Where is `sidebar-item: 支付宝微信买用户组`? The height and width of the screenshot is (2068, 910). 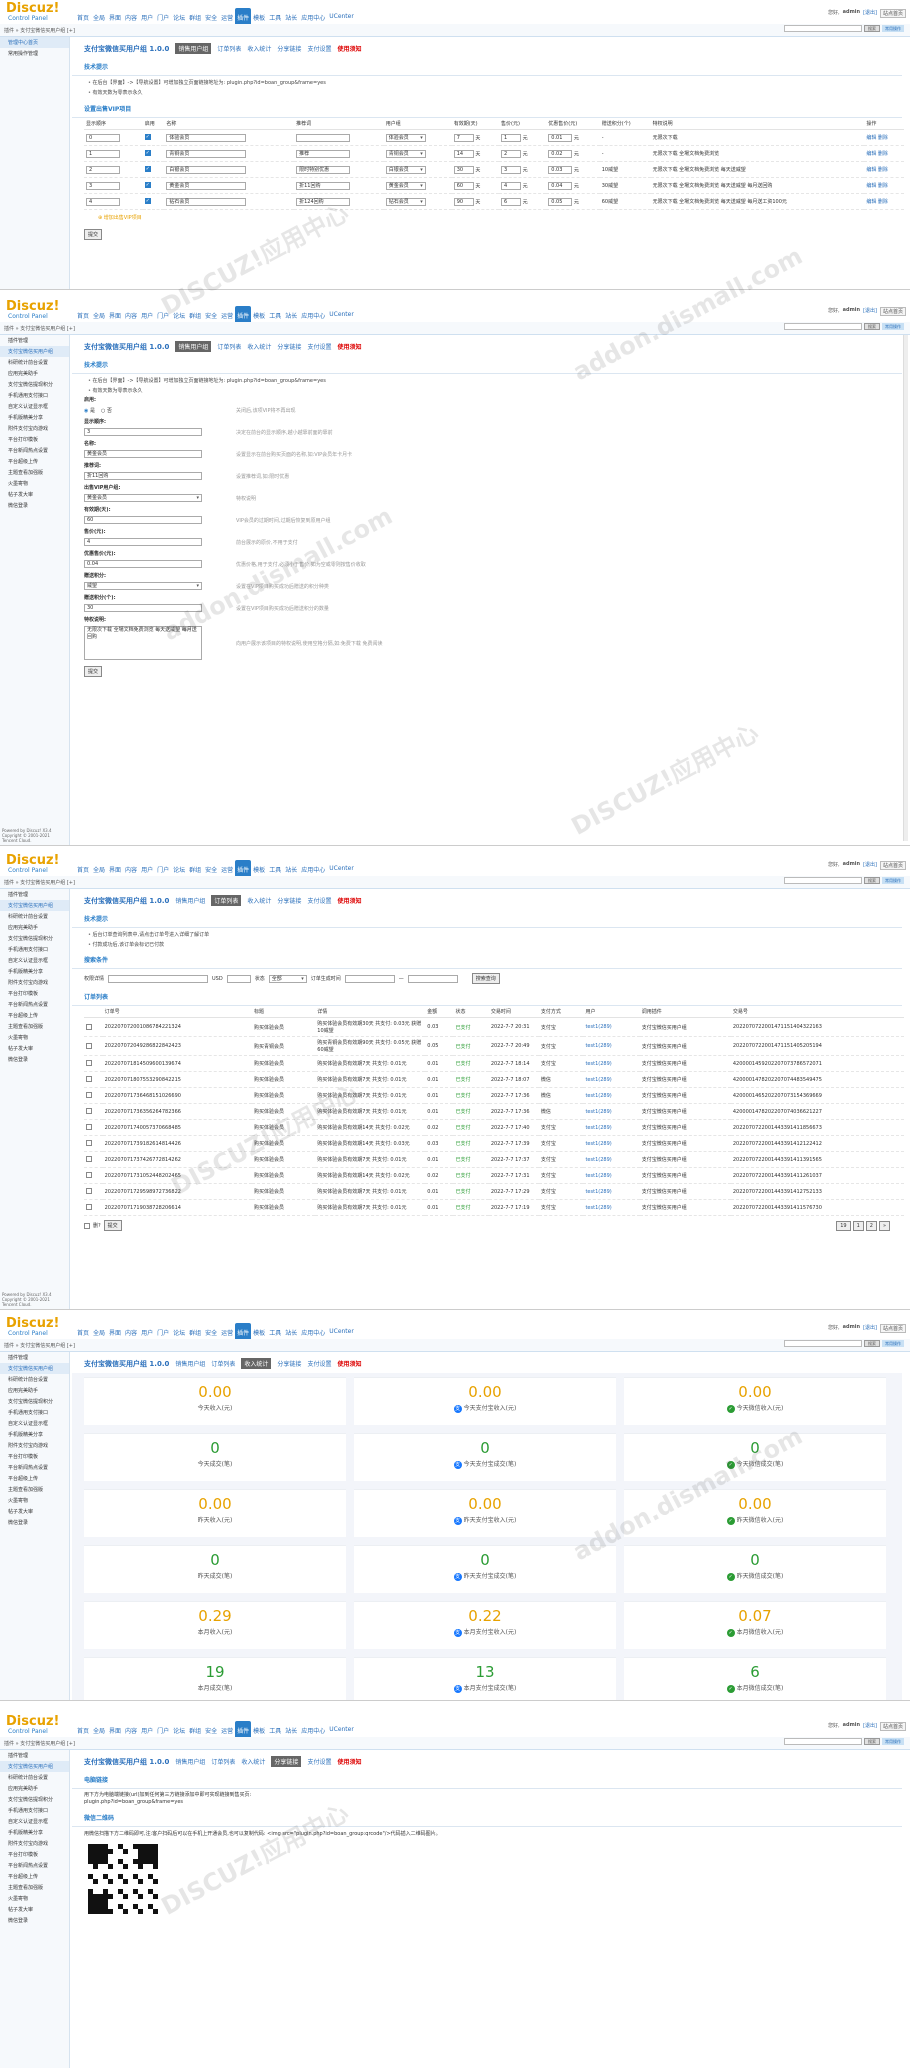 sidebar-item: 支付宝微信买用户组 is located at coordinates (34, 905).